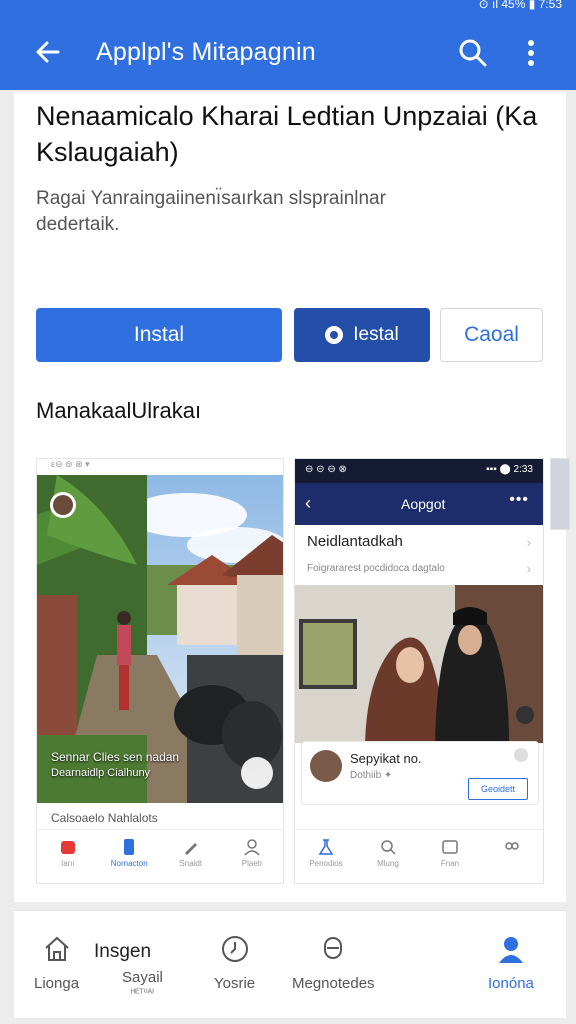  What do you see at coordinates (234, 949) in the screenshot?
I see `clock-icon` at bounding box center [234, 949].